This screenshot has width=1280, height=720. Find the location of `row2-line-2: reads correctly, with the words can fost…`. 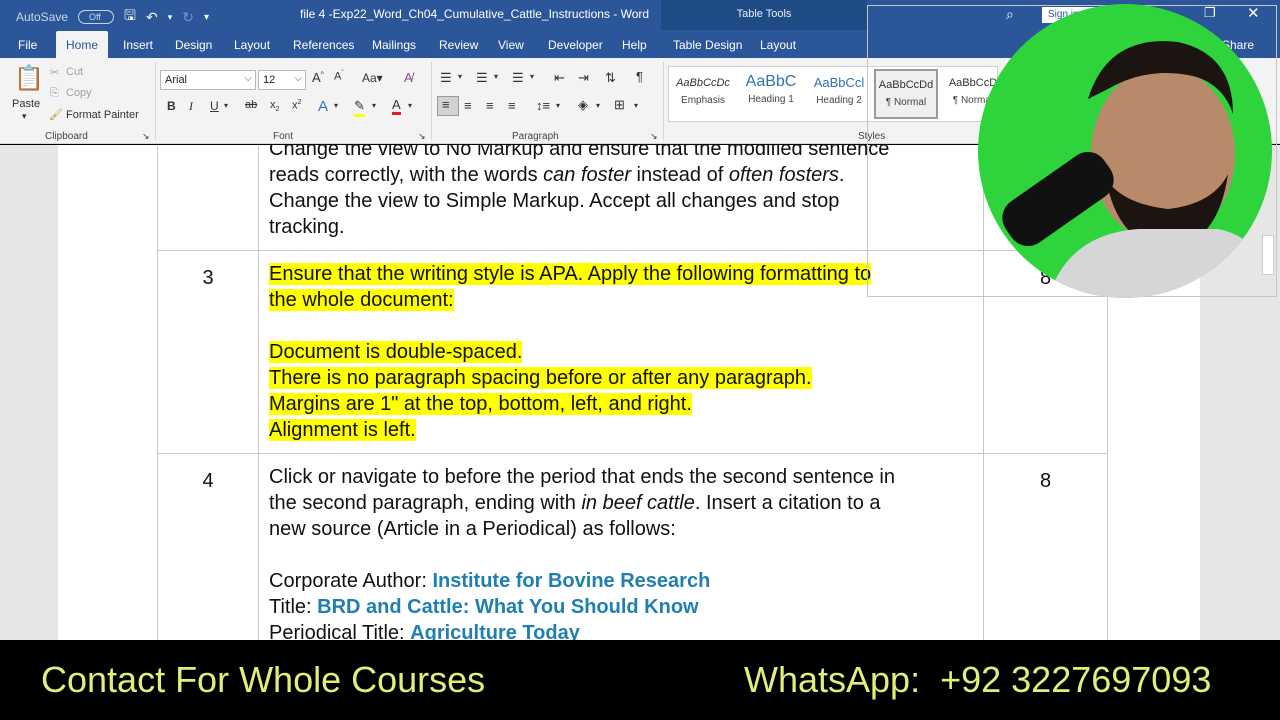

row2-line-2: reads correctly, with the words can fost… is located at coordinates (621, 175).